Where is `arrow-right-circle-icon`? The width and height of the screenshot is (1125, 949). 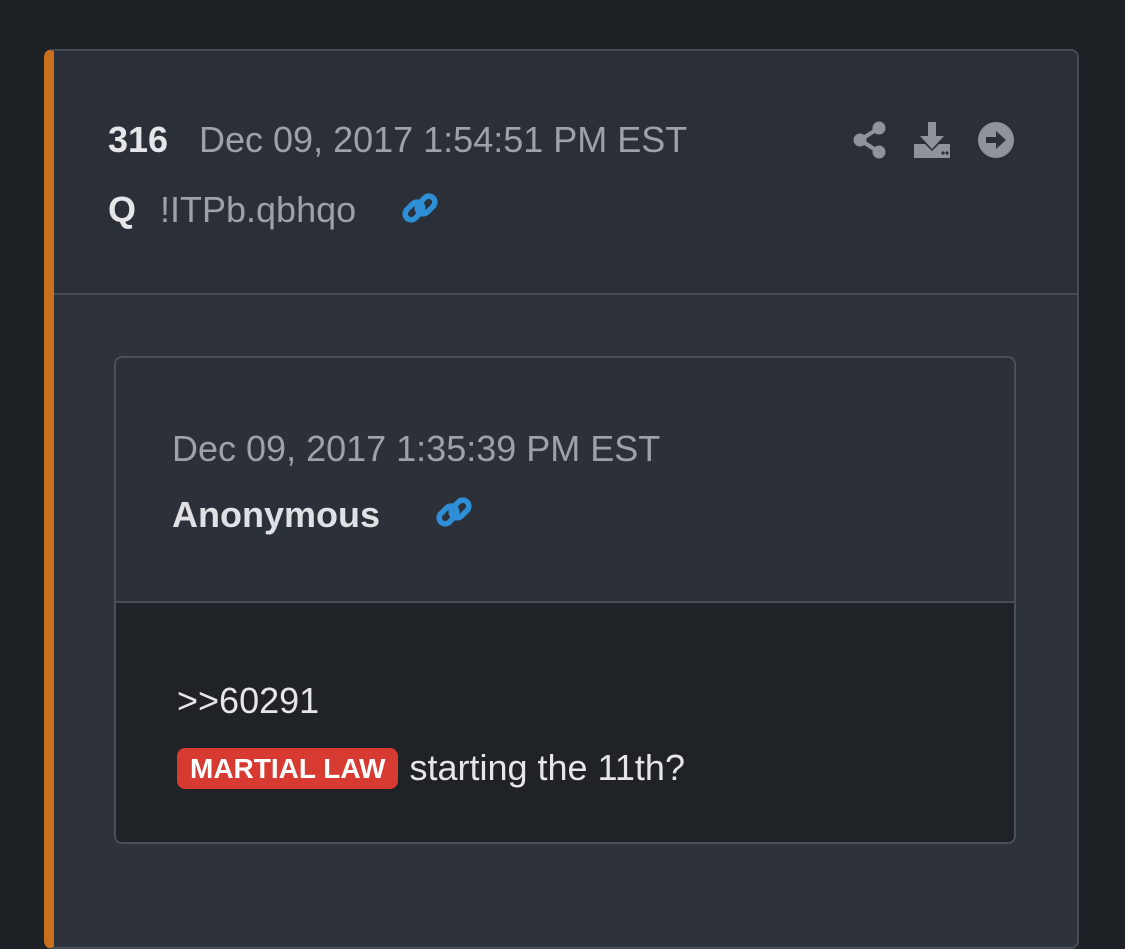 arrow-right-circle-icon is located at coordinates (996, 140).